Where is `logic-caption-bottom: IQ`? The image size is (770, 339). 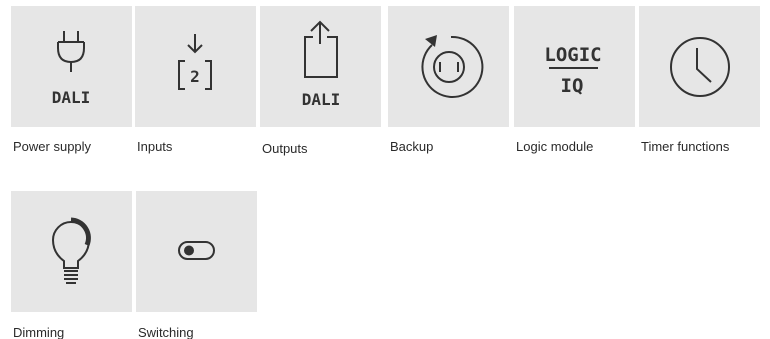 logic-caption-bottom: IQ is located at coordinates (572, 86).